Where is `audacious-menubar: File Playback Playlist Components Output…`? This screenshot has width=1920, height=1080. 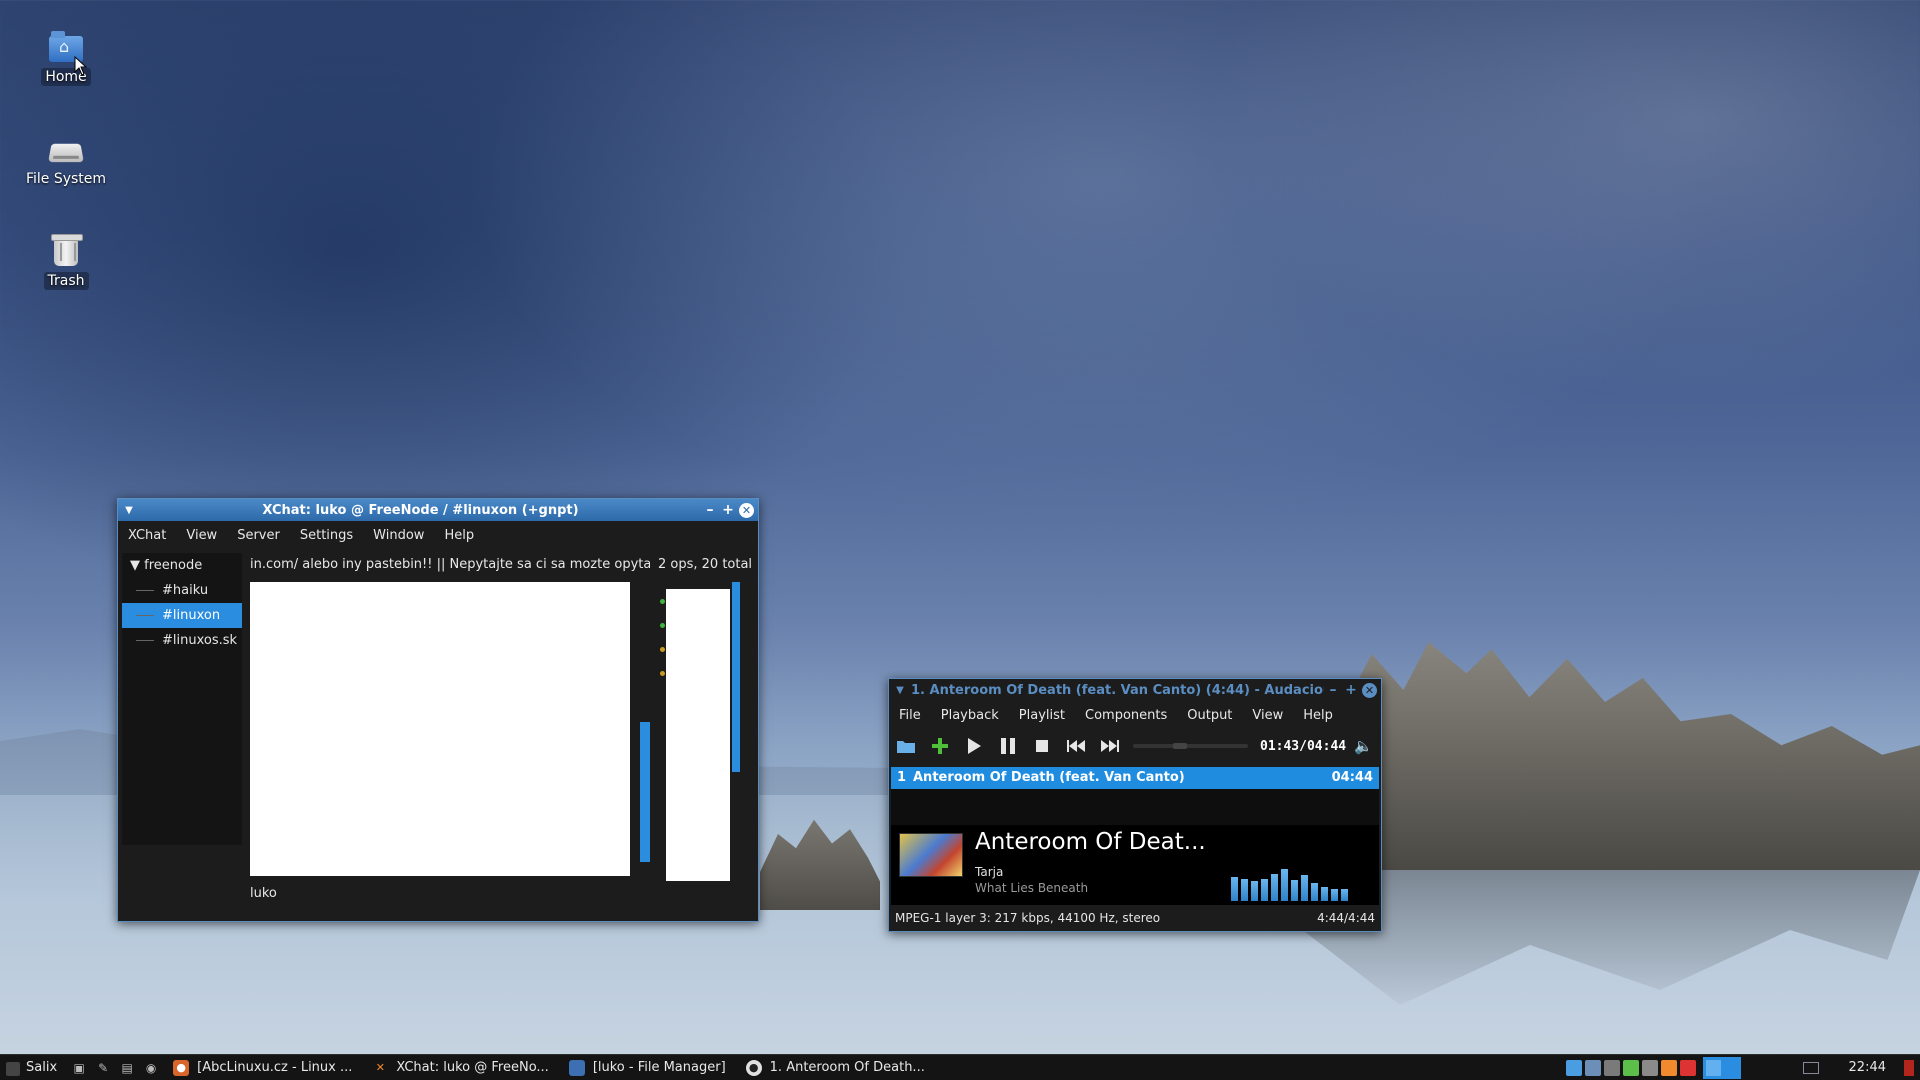
audacious-menubar: File Playback Playlist Components Output… is located at coordinates (1135, 715).